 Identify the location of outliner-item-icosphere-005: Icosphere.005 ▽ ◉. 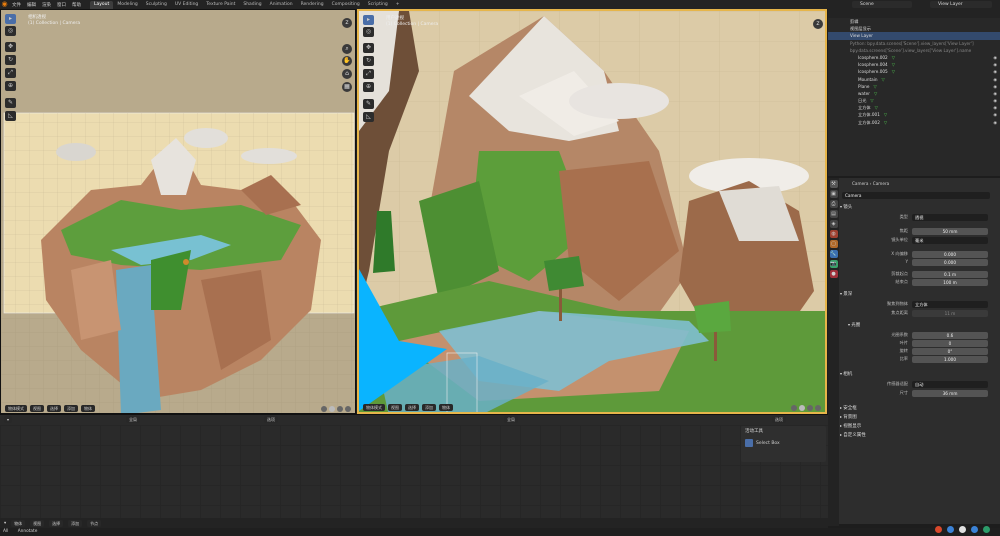
(914, 71).